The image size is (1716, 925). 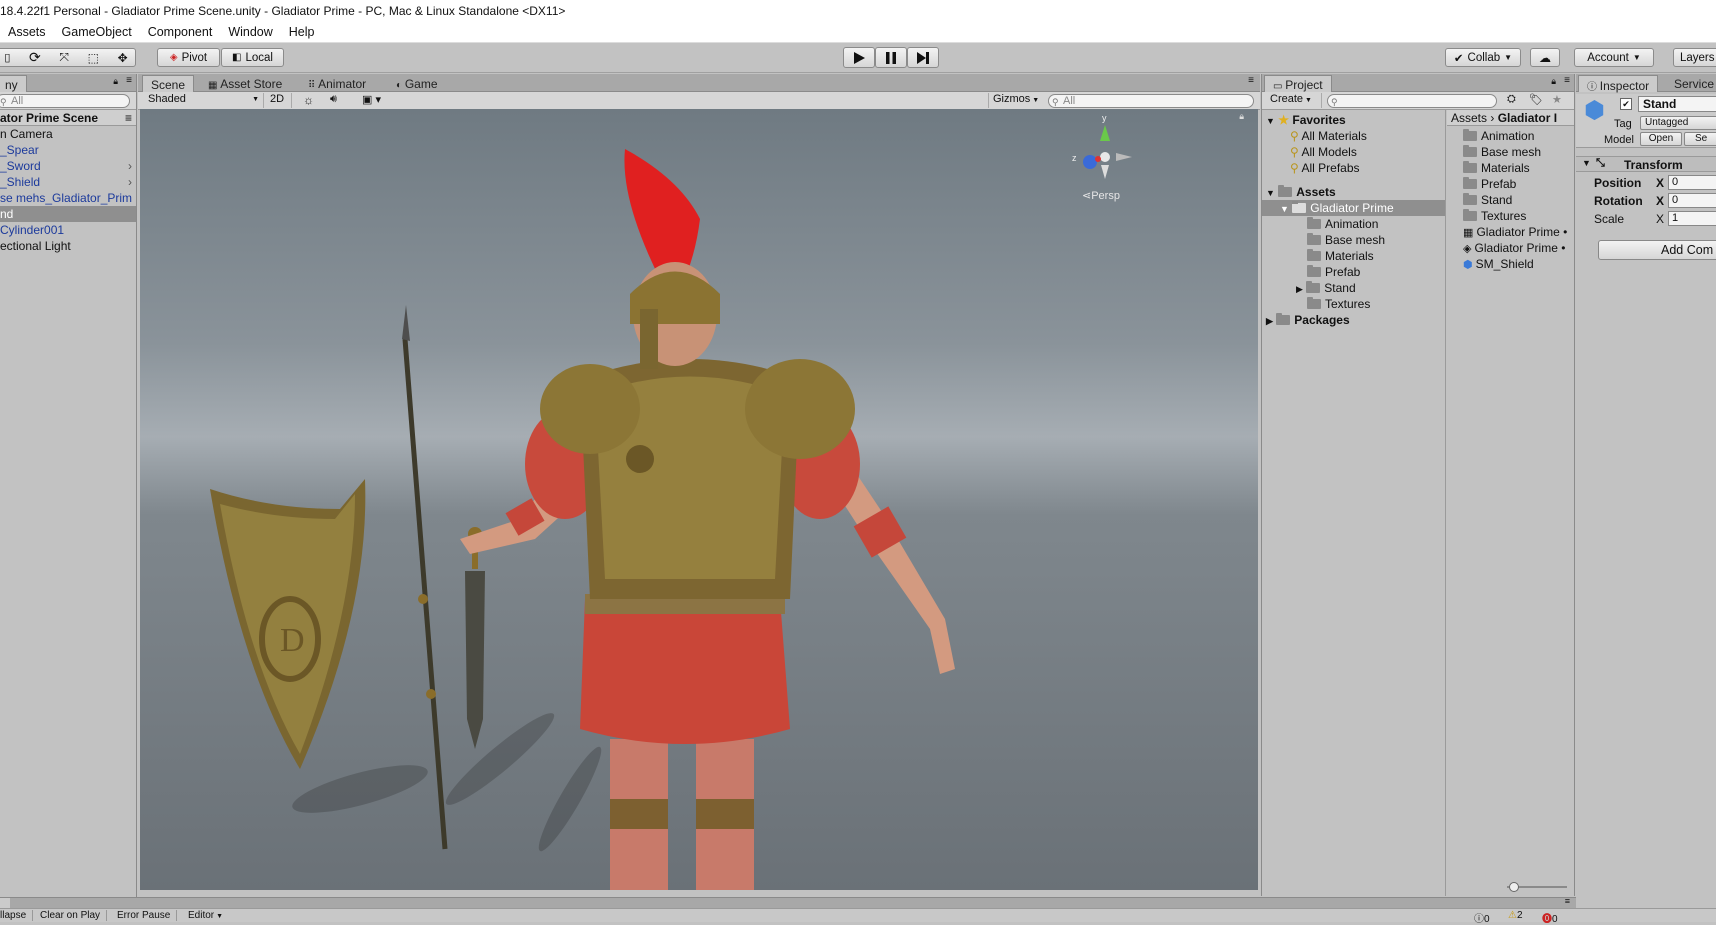 I want to click on audio-icon: 🔊︎, so click(x=333, y=99).